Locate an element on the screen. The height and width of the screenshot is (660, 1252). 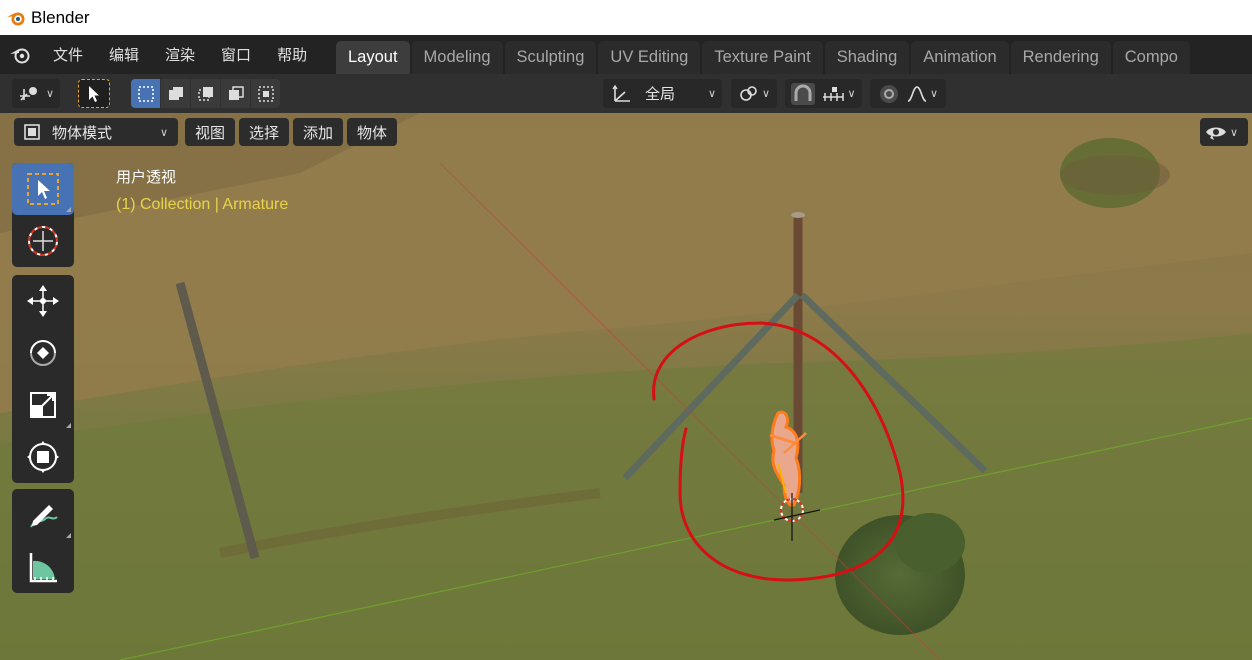
falloff-curve-icon is located at coordinates (917, 94).